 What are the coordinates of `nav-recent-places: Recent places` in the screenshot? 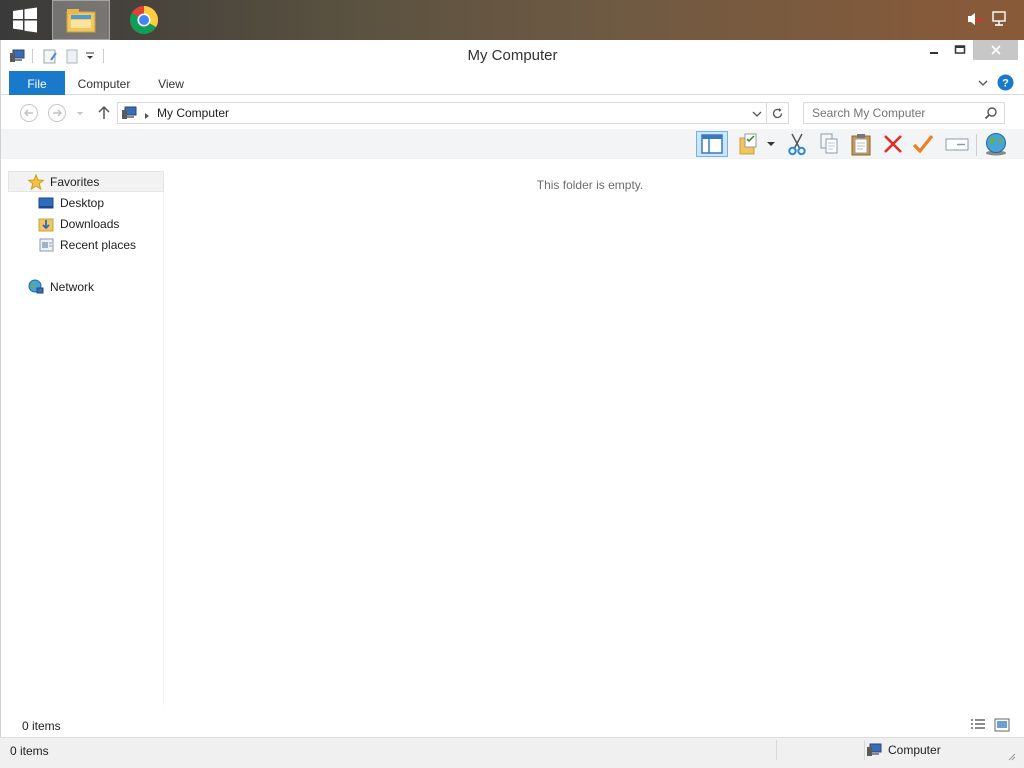 It's located at (87, 244).